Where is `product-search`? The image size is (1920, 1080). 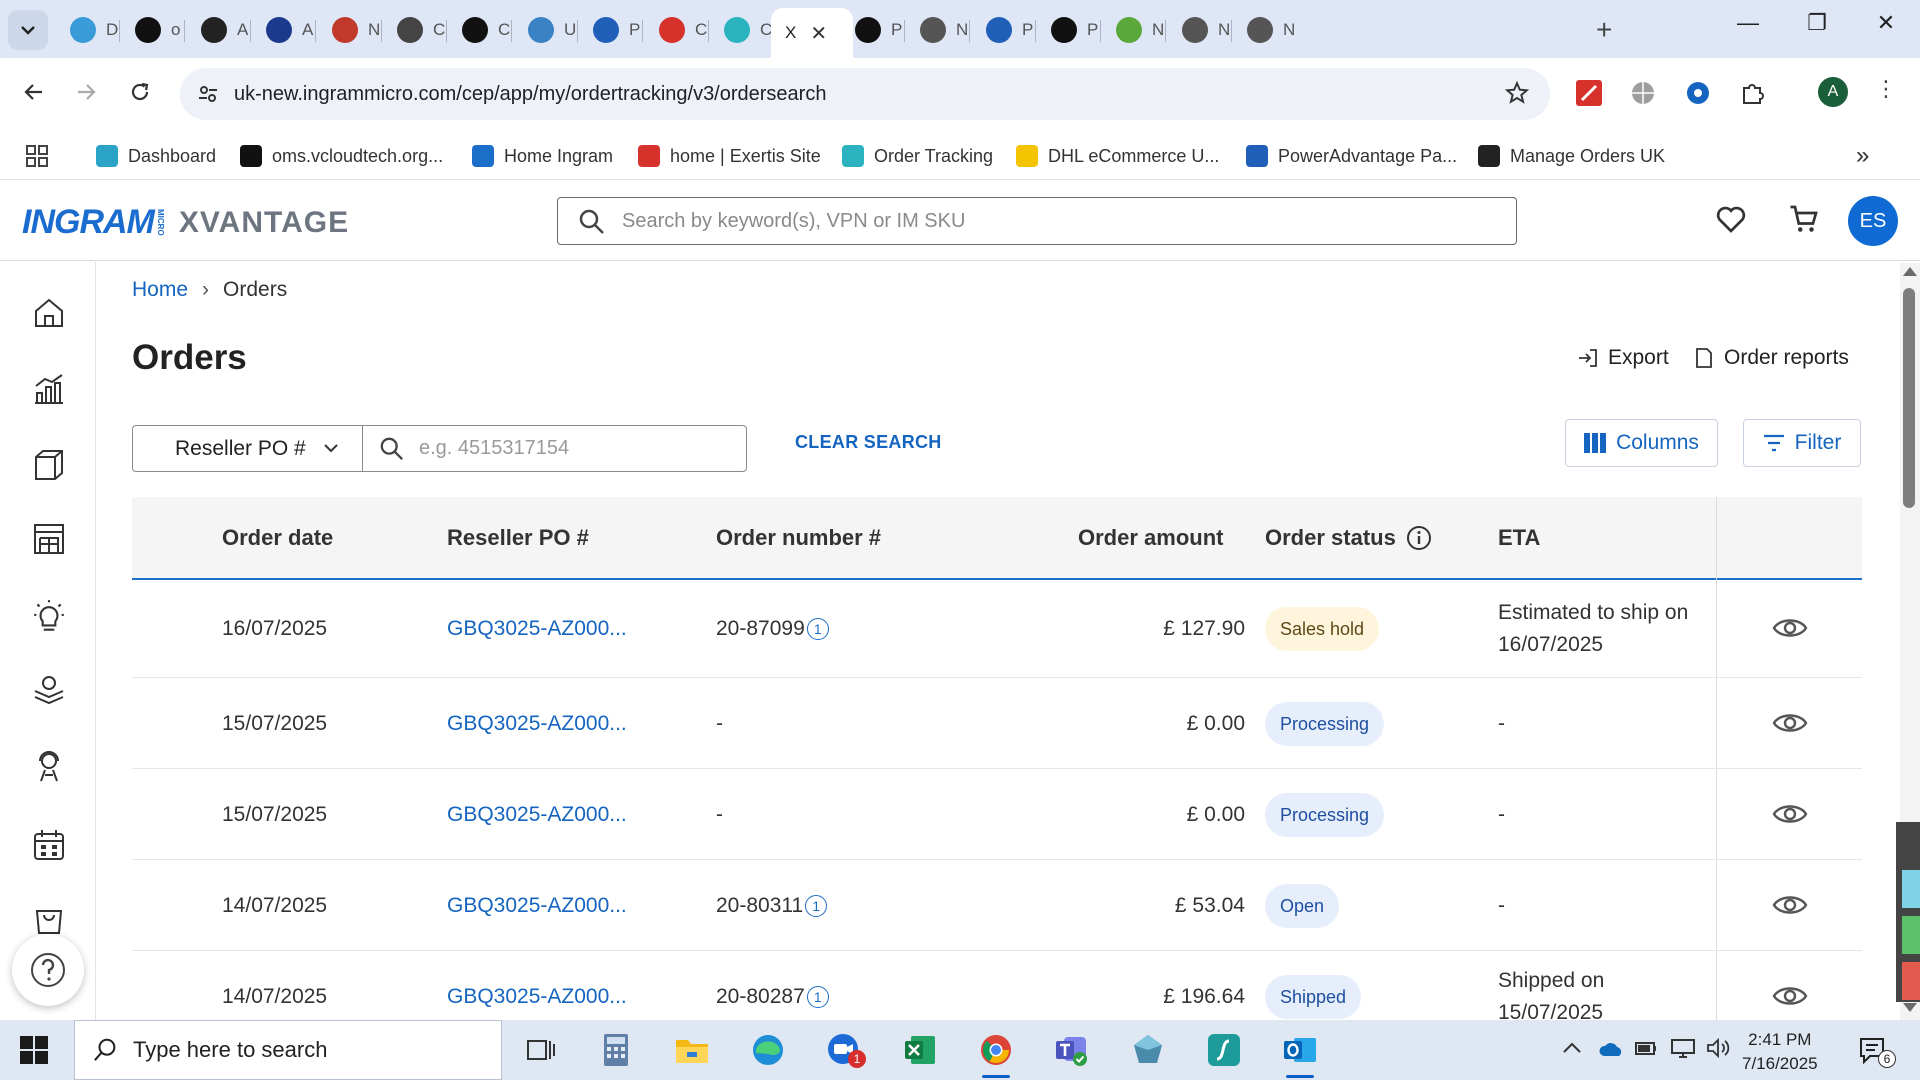 product-search is located at coordinates (1037, 221).